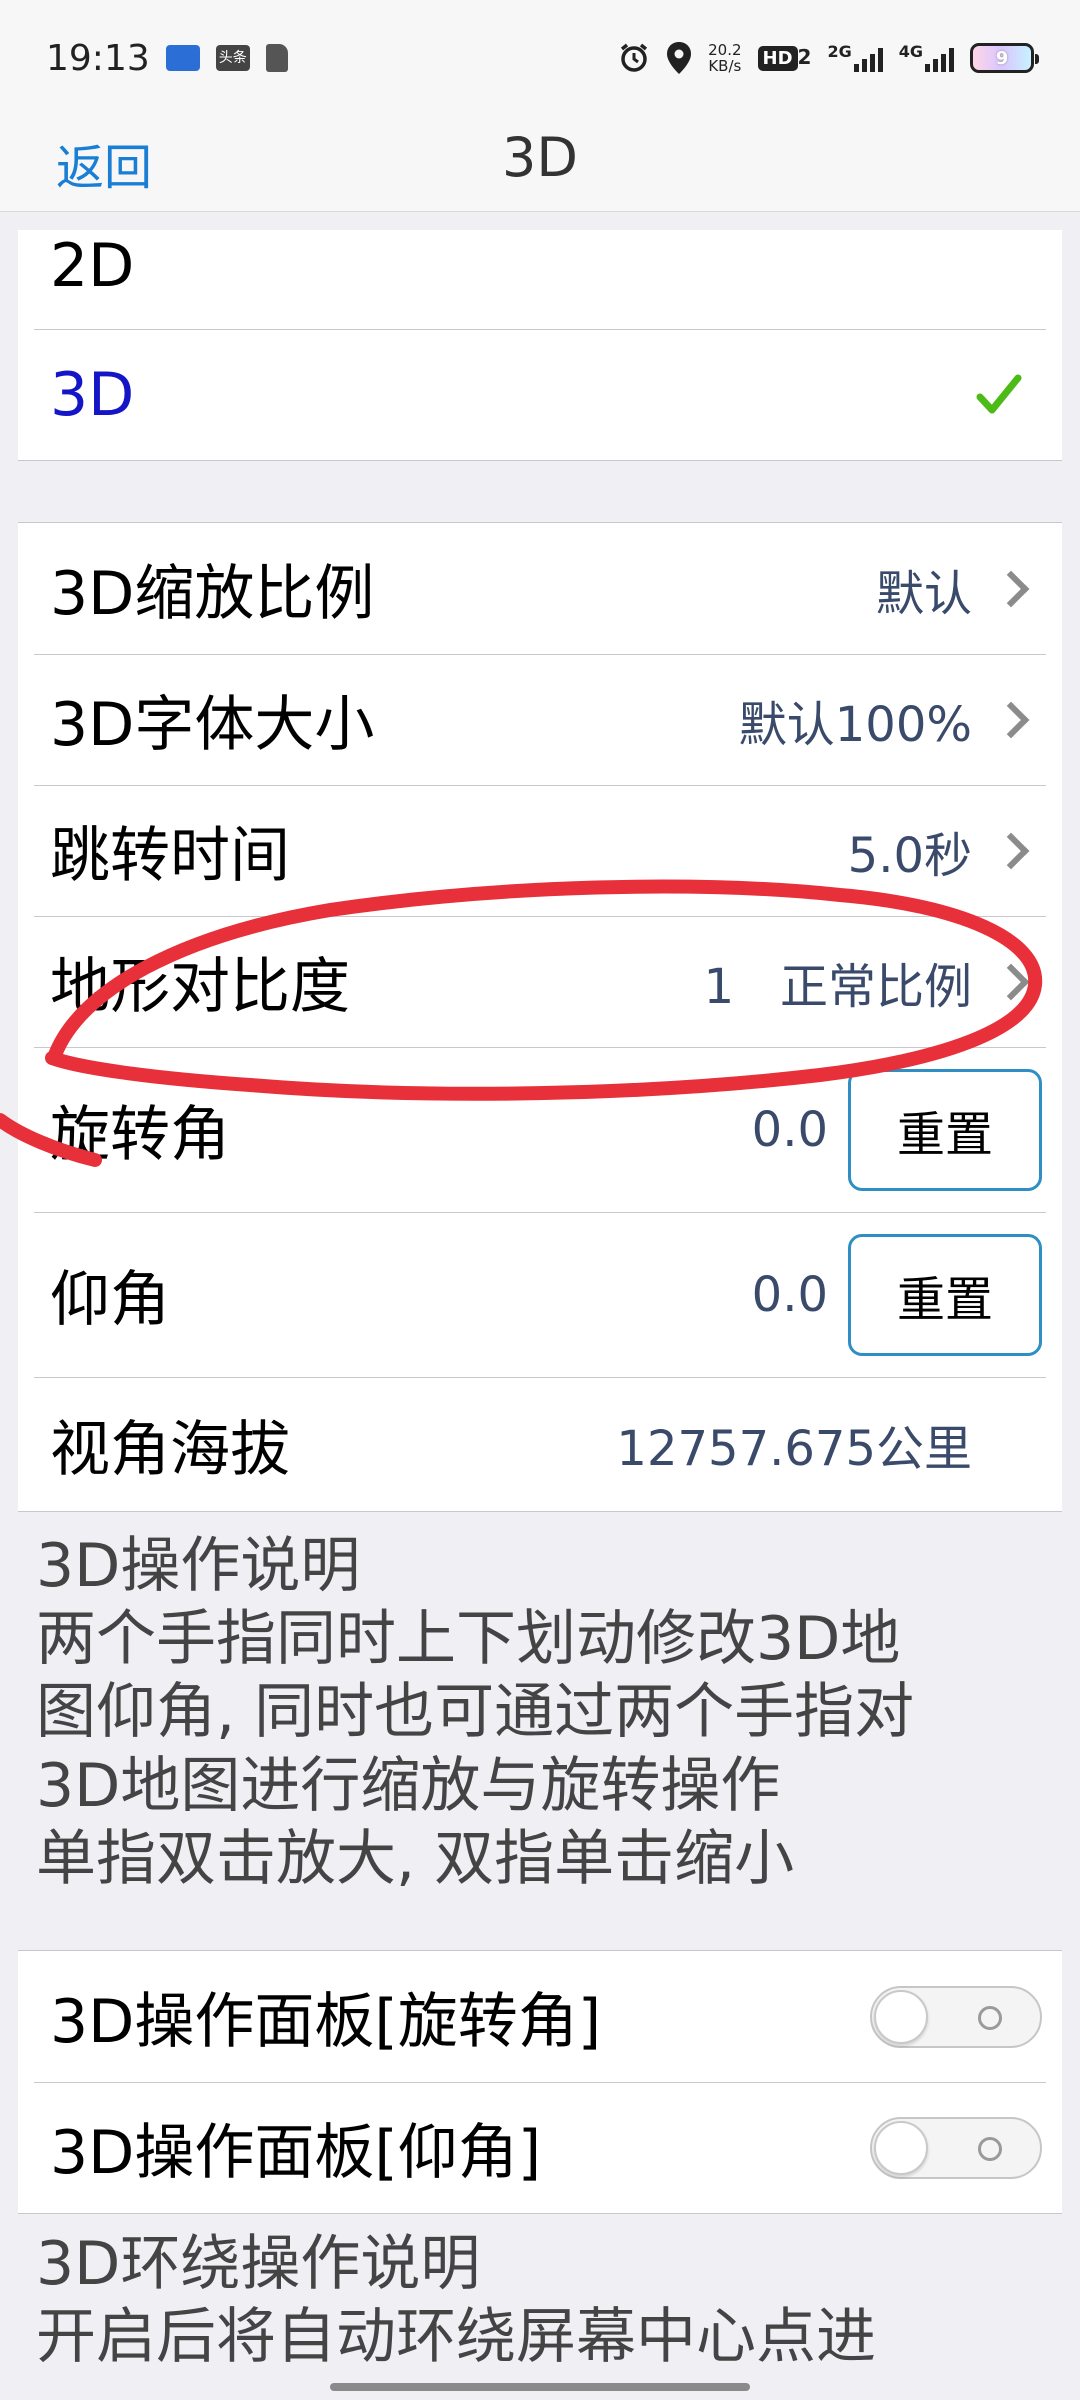 Image resolution: width=1080 pixels, height=2400 pixels. I want to click on orbit-description-title: 3D环绕操作说明, so click(258, 2264).